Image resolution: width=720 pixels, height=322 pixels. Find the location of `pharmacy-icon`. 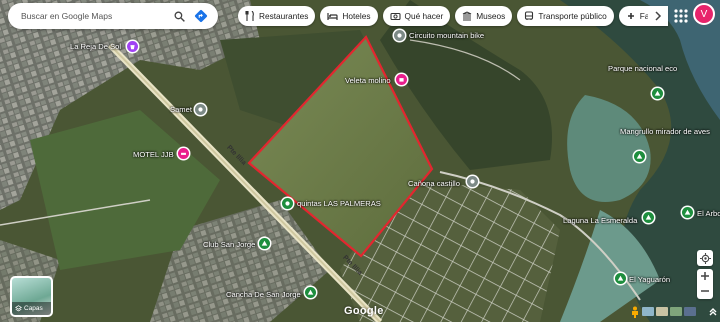

pharmacy-icon is located at coordinates (630, 16).